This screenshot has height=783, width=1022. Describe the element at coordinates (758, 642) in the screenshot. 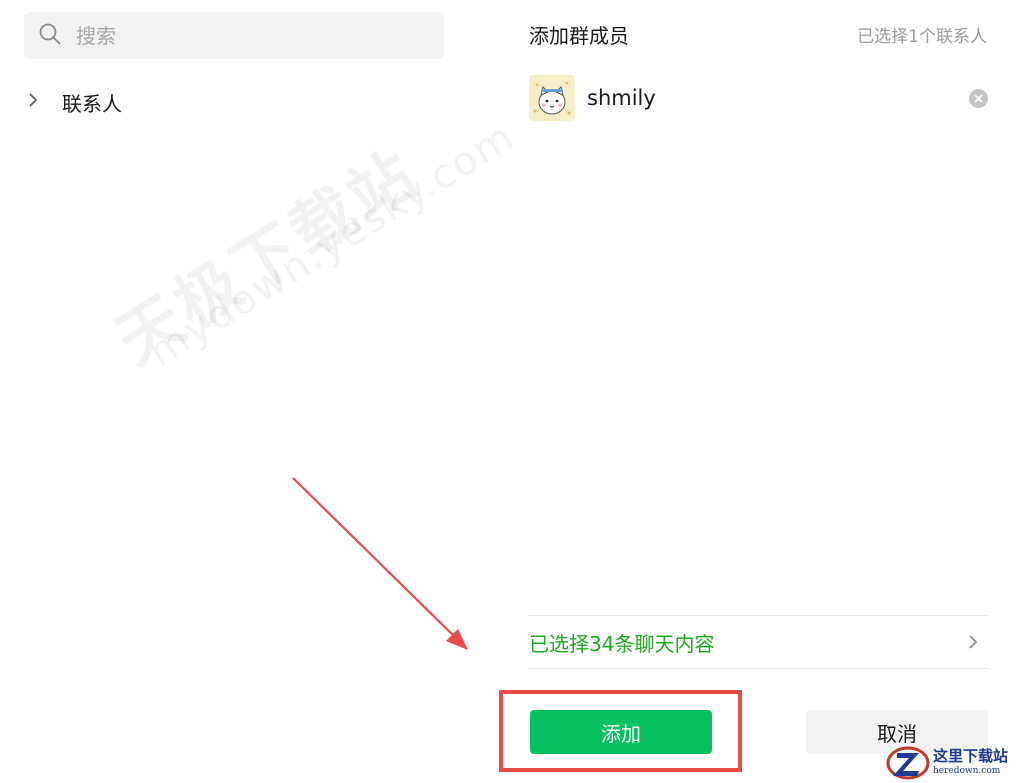

I see `chat-selection-row: 已选择34条聊天内容` at that location.